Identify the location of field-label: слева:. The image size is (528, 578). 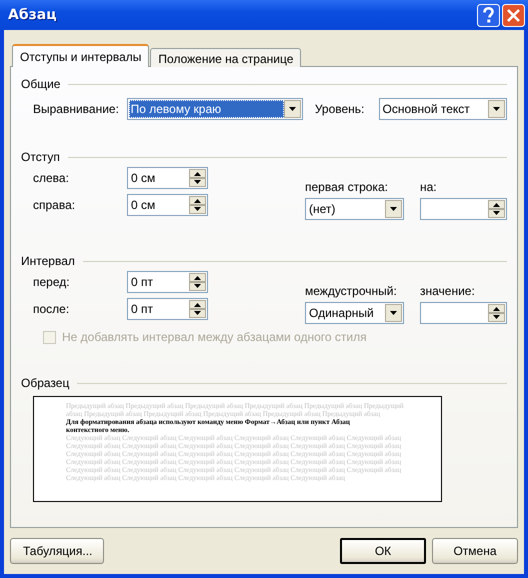
(51, 177).